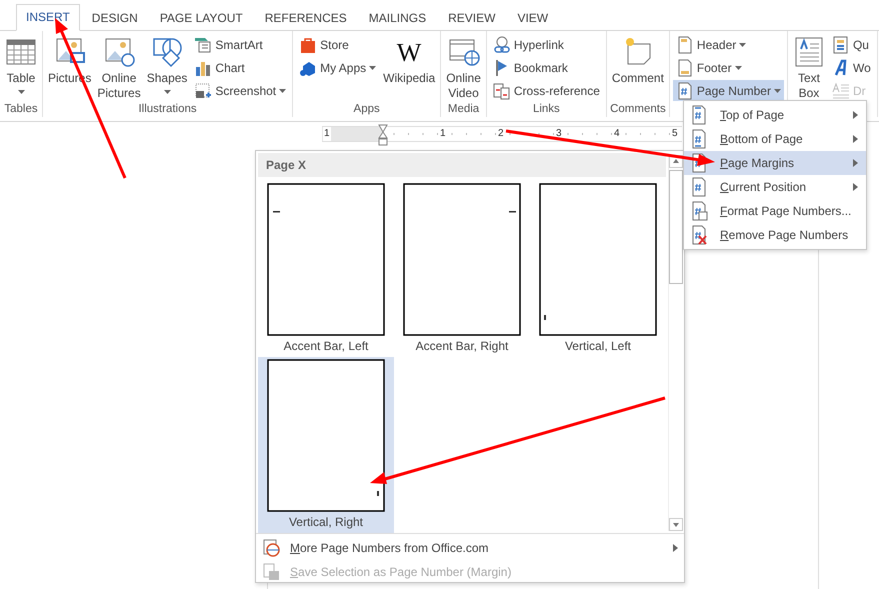 The width and height of the screenshot is (879, 589). Describe the element at coordinates (240, 44) in the screenshot. I see `ribbon-button: SmartArt` at that location.